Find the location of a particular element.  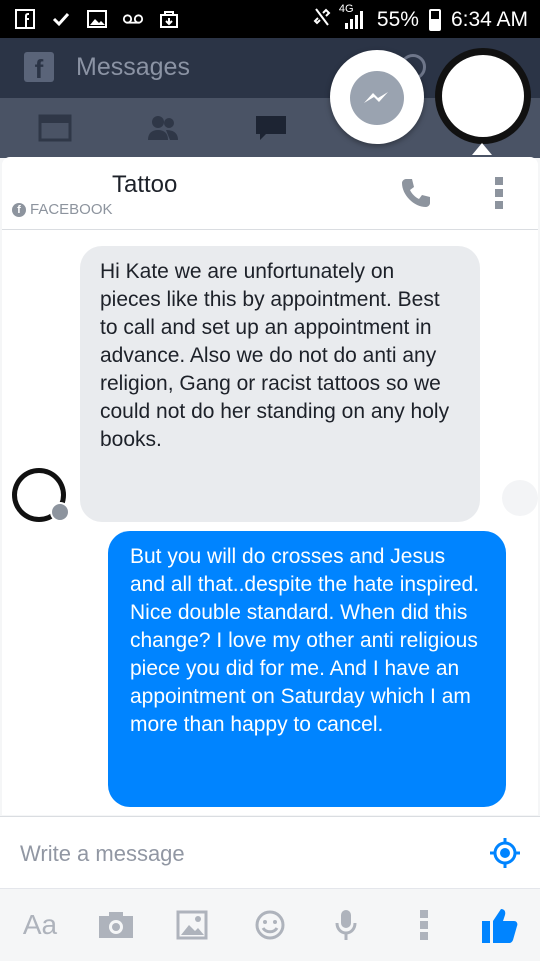

conversation-title: Tattoo is located at coordinates (145, 184).